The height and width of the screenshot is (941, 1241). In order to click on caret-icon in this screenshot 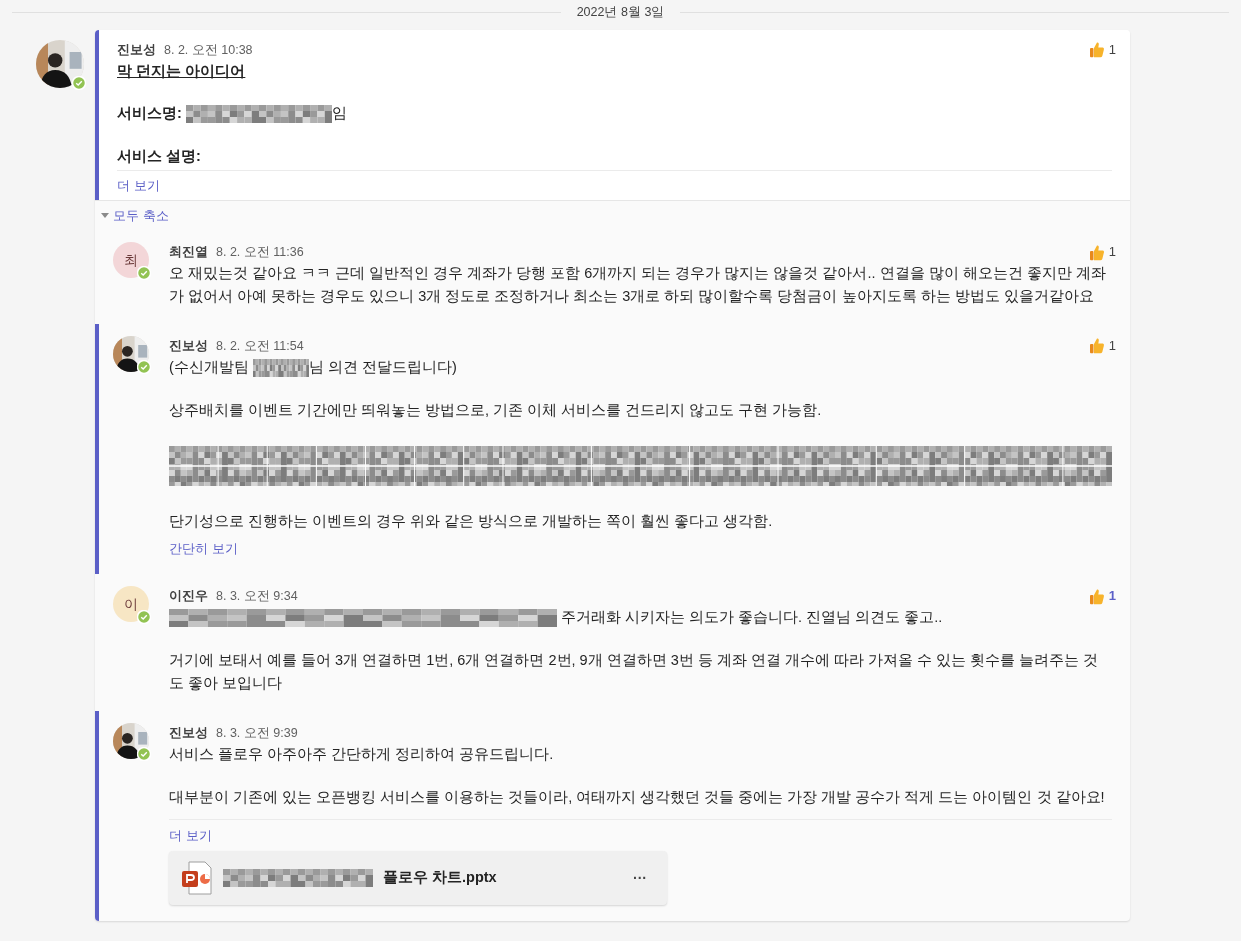, I will do `click(105, 215)`.